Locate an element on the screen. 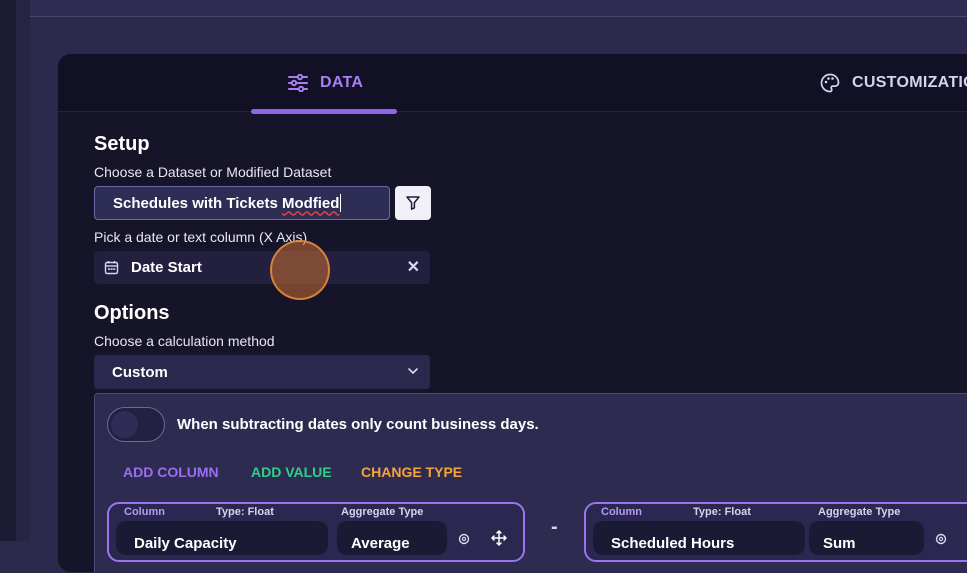 The image size is (967, 573). tab-data-label: DATA is located at coordinates (342, 82).